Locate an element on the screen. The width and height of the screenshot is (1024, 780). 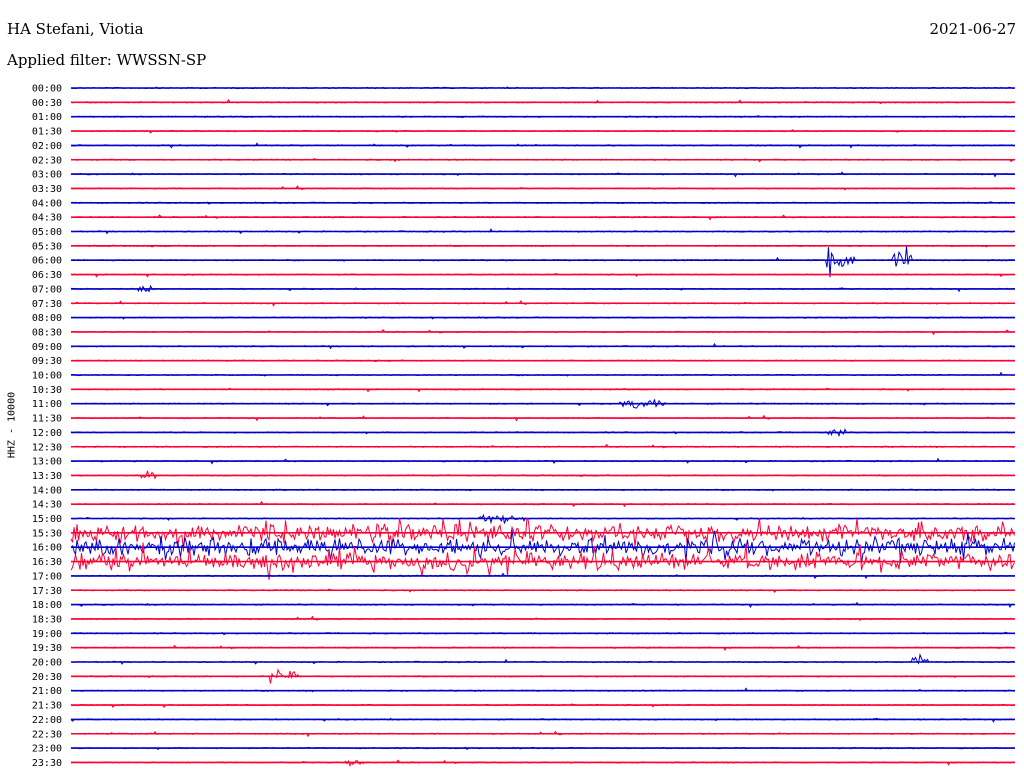
time-tick-label: 03:30 is located at coordinates (47, 189).